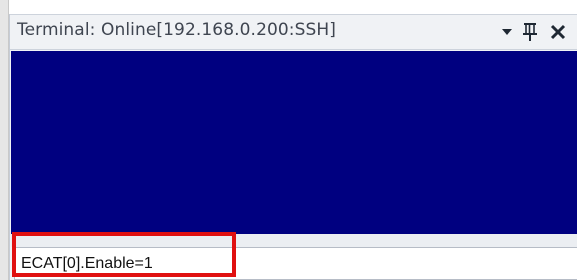  I want to click on terminal-output-text, so click(294, 55).